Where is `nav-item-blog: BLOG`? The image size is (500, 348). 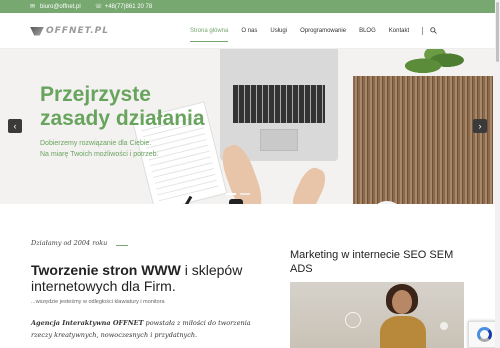 nav-item-blog: BLOG is located at coordinates (367, 31).